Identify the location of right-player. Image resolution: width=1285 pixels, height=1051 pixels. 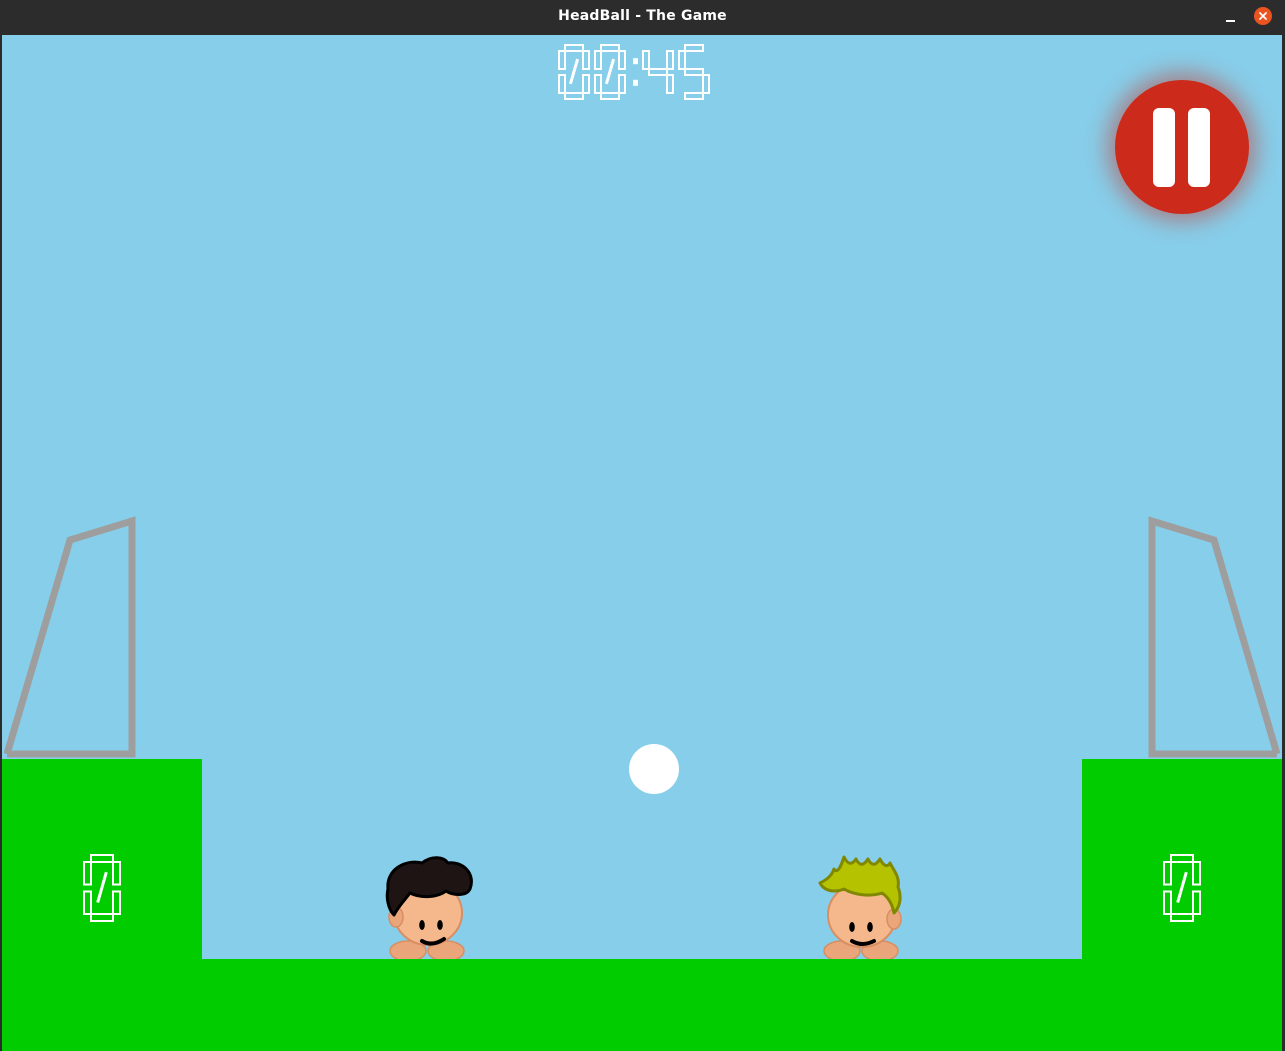
(860, 907).